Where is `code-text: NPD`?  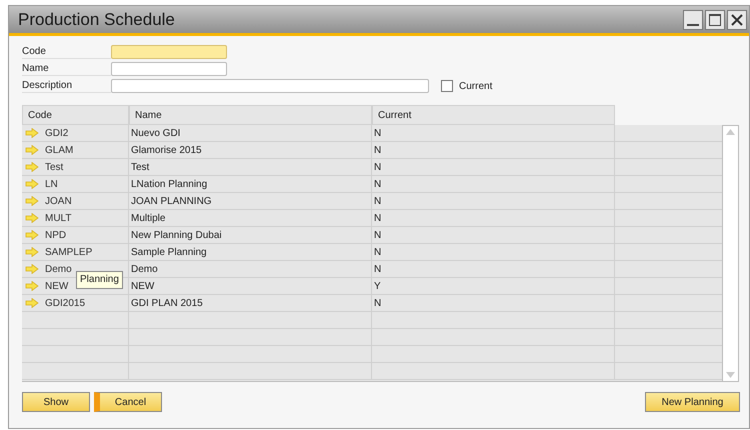 code-text: NPD is located at coordinates (55, 235).